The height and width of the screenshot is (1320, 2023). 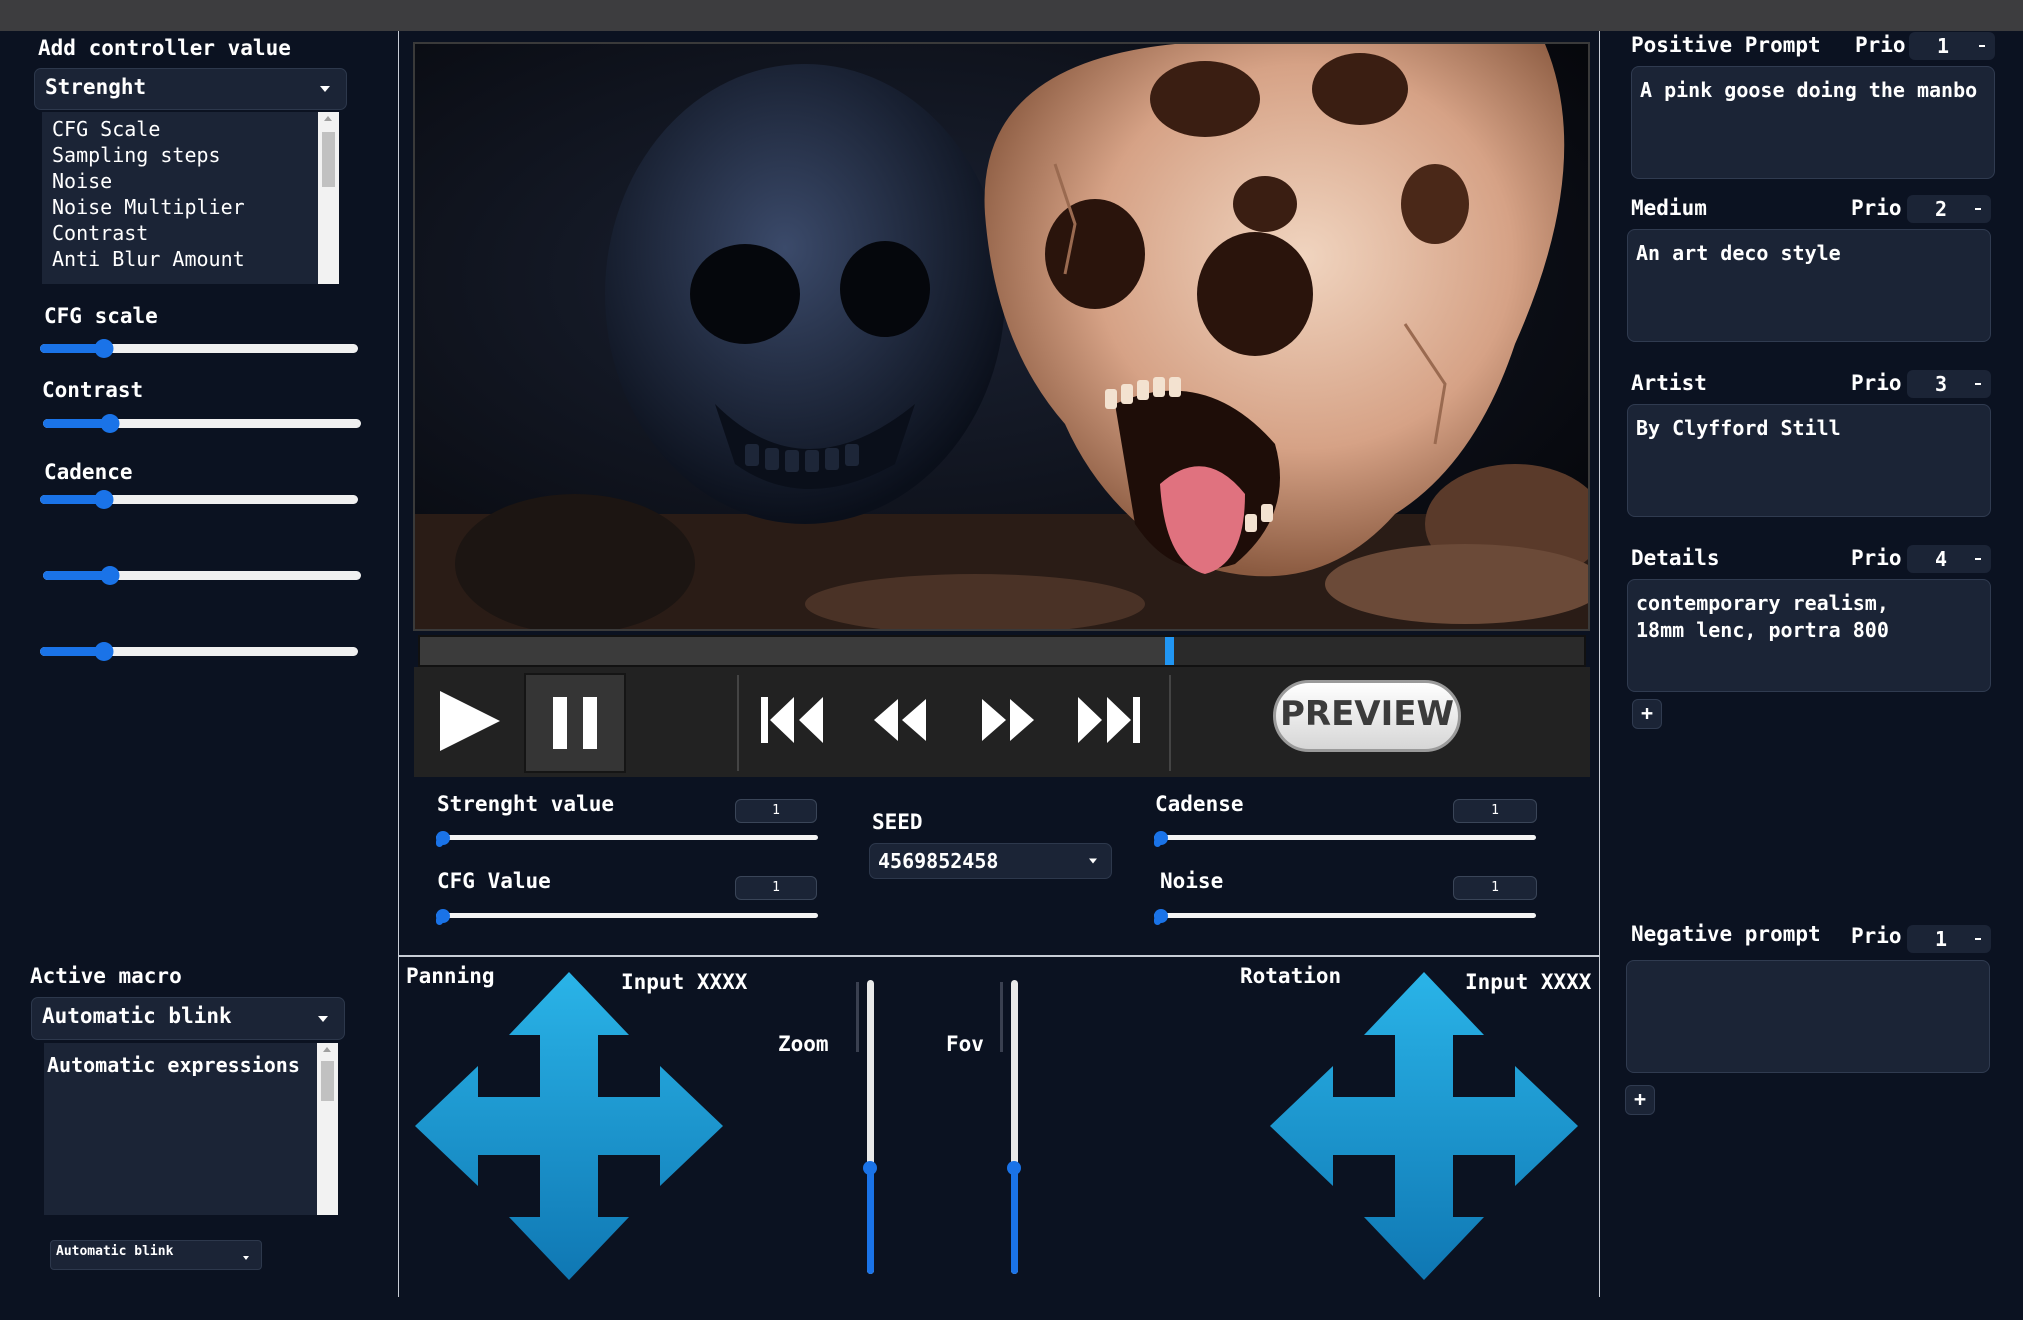 I want to click on list-item: Noise, so click(x=148, y=181).